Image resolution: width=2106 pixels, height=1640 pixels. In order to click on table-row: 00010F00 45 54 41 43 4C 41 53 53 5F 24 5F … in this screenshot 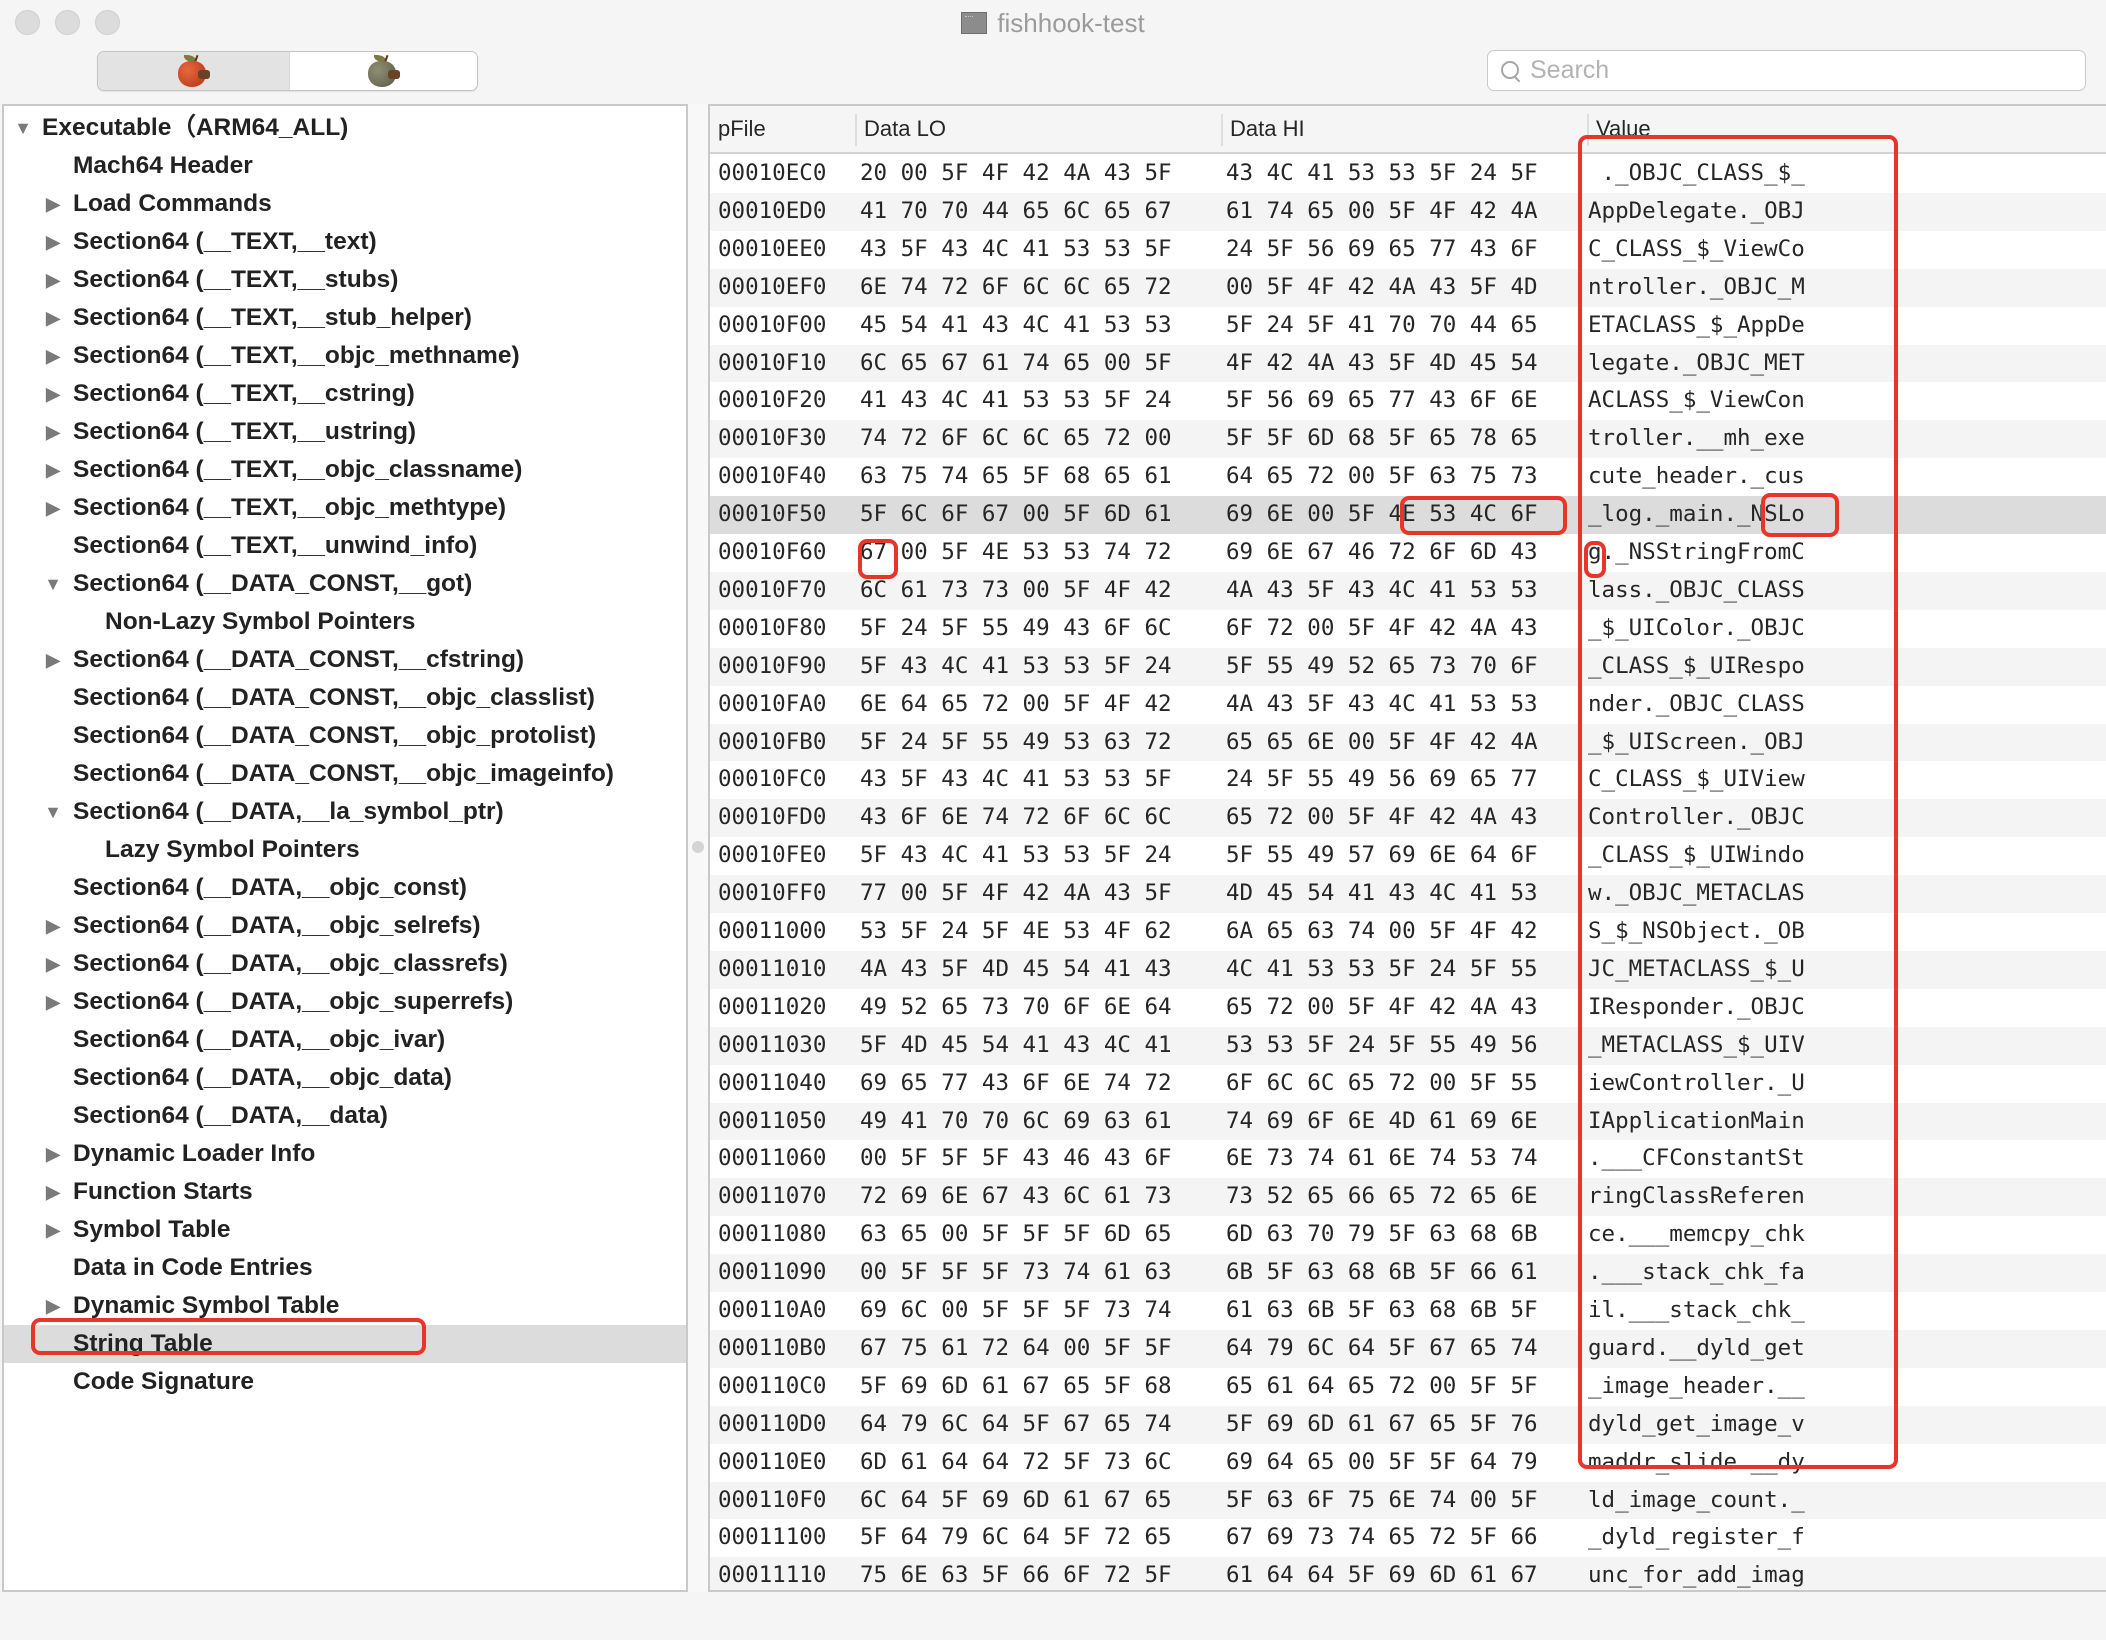, I will do `click(1408, 326)`.